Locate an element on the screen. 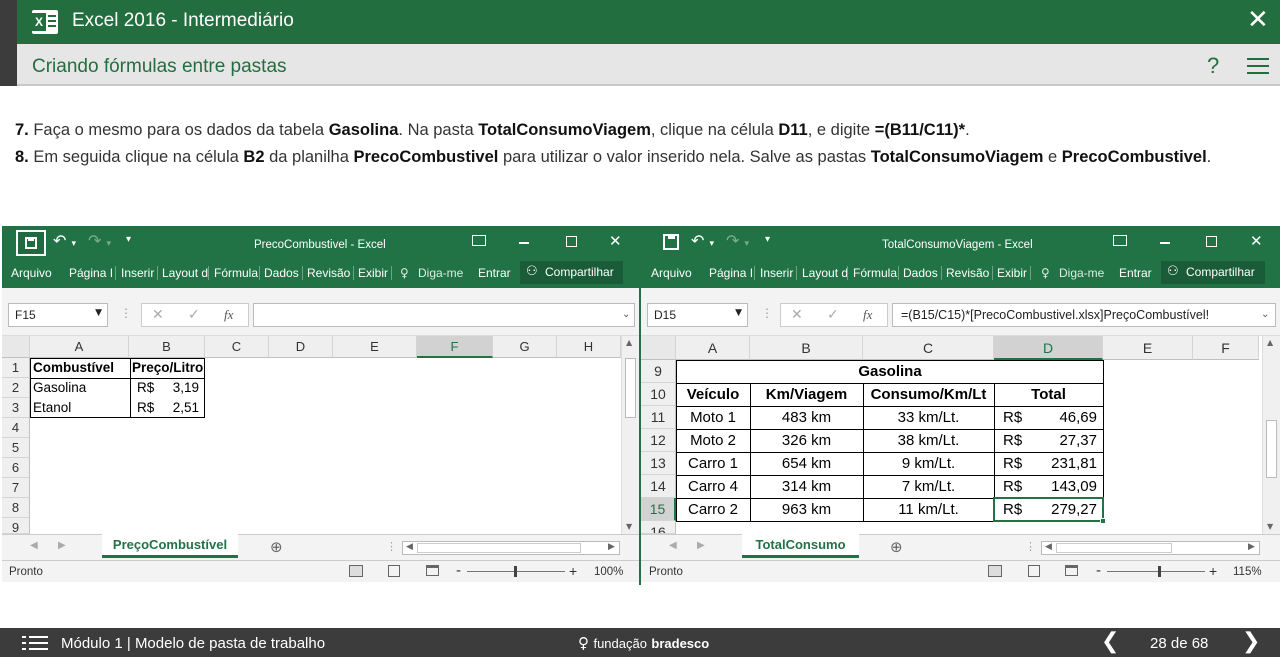  next-page-icon: ❯ is located at coordinates (1251, 641).